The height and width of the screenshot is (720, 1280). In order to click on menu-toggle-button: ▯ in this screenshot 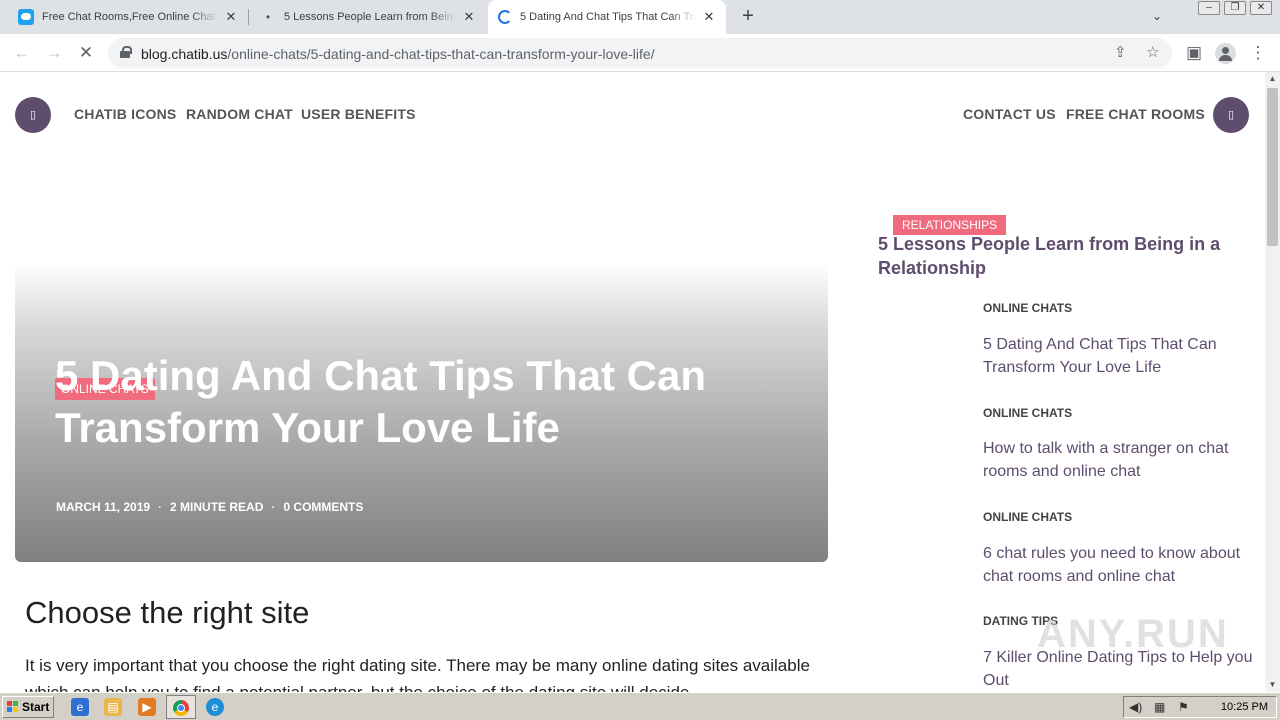, I will do `click(33, 115)`.